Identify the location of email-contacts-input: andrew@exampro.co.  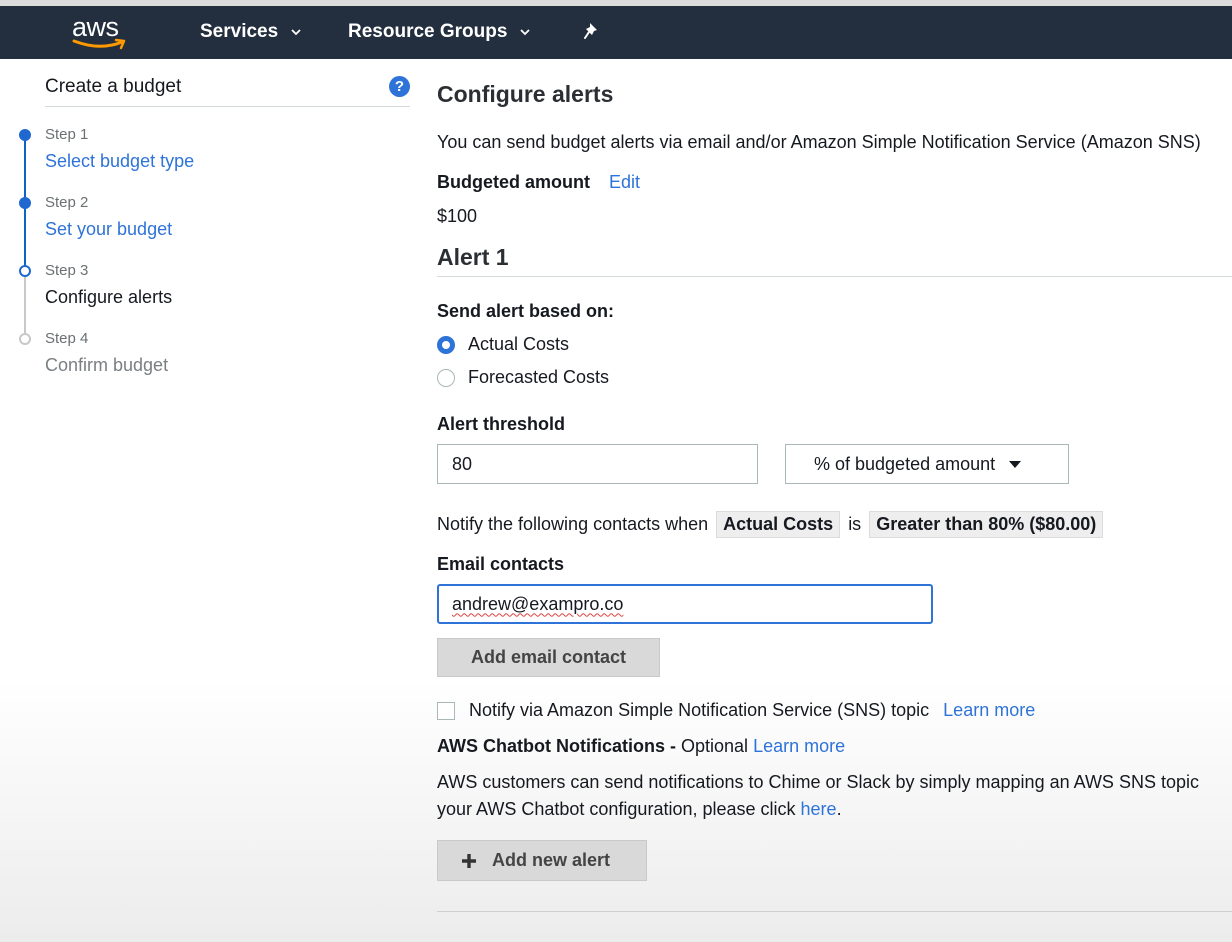
(685, 604).